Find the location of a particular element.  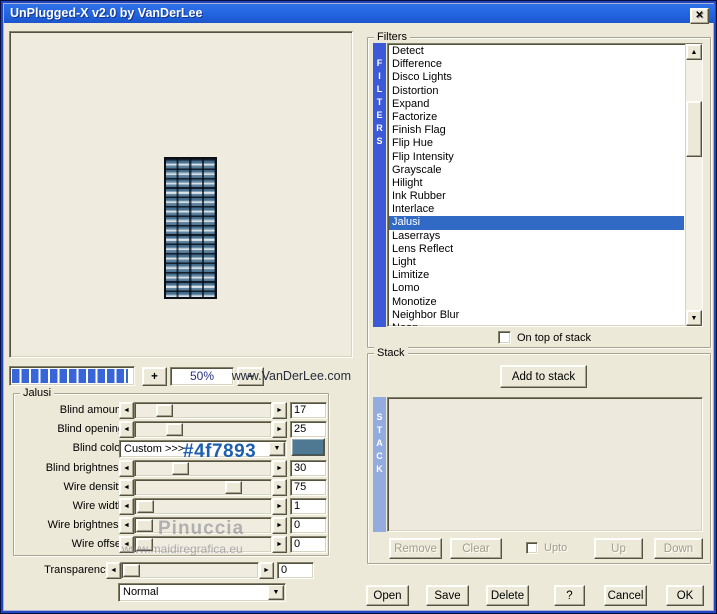

filter-list-item: Disco Lights is located at coordinates (536, 77).